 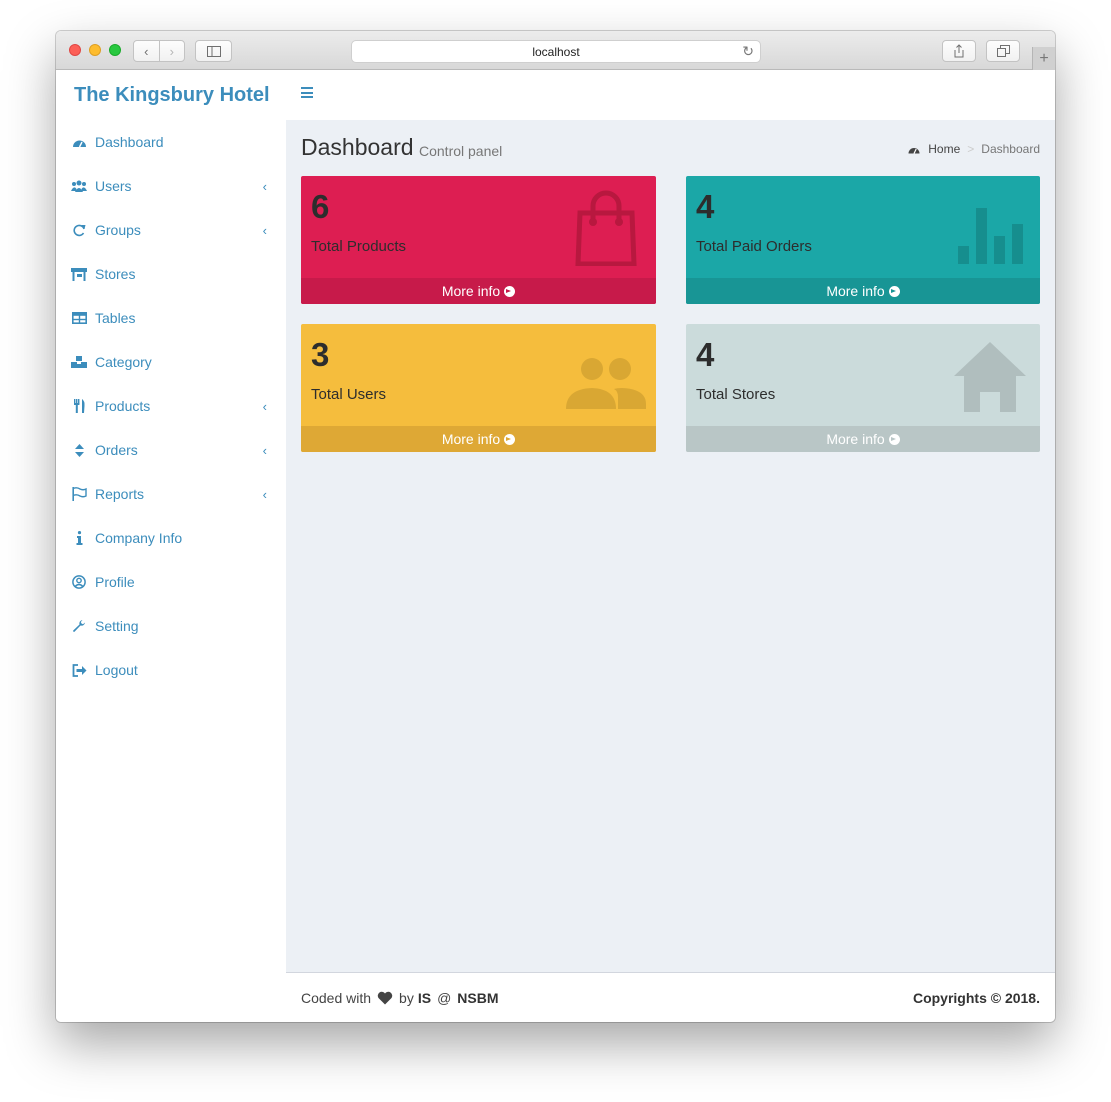 I want to click on share-button, so click(x=959, y=51).